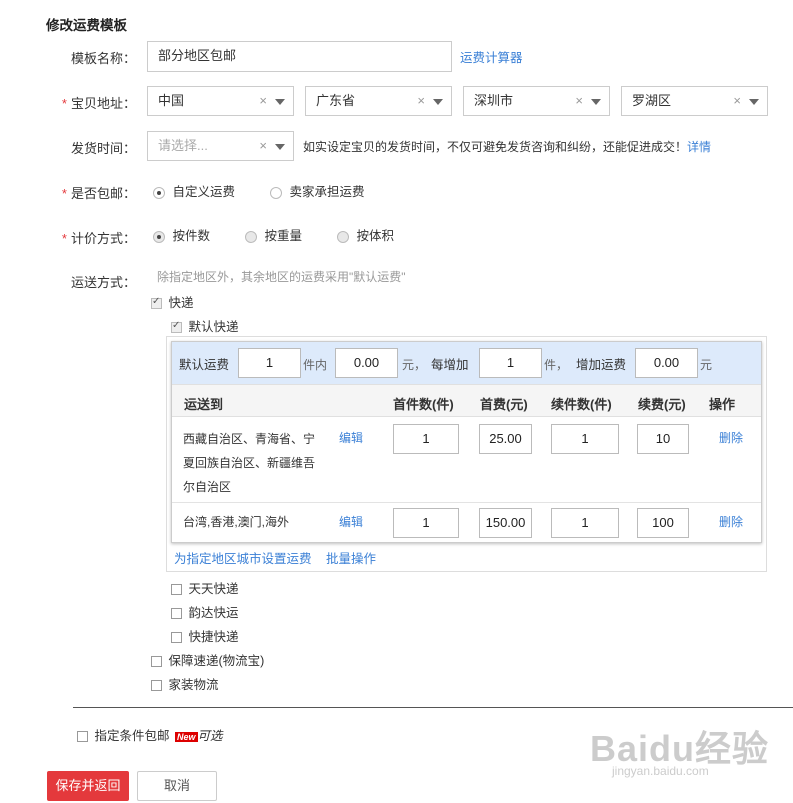 The width and height of the screenshot is (793, 803). What do you see at coordinates (249, 439) in the screenshot?
I see `dest-line: 西藏自治区、青海省、宁` at bounding box center [249, 439].